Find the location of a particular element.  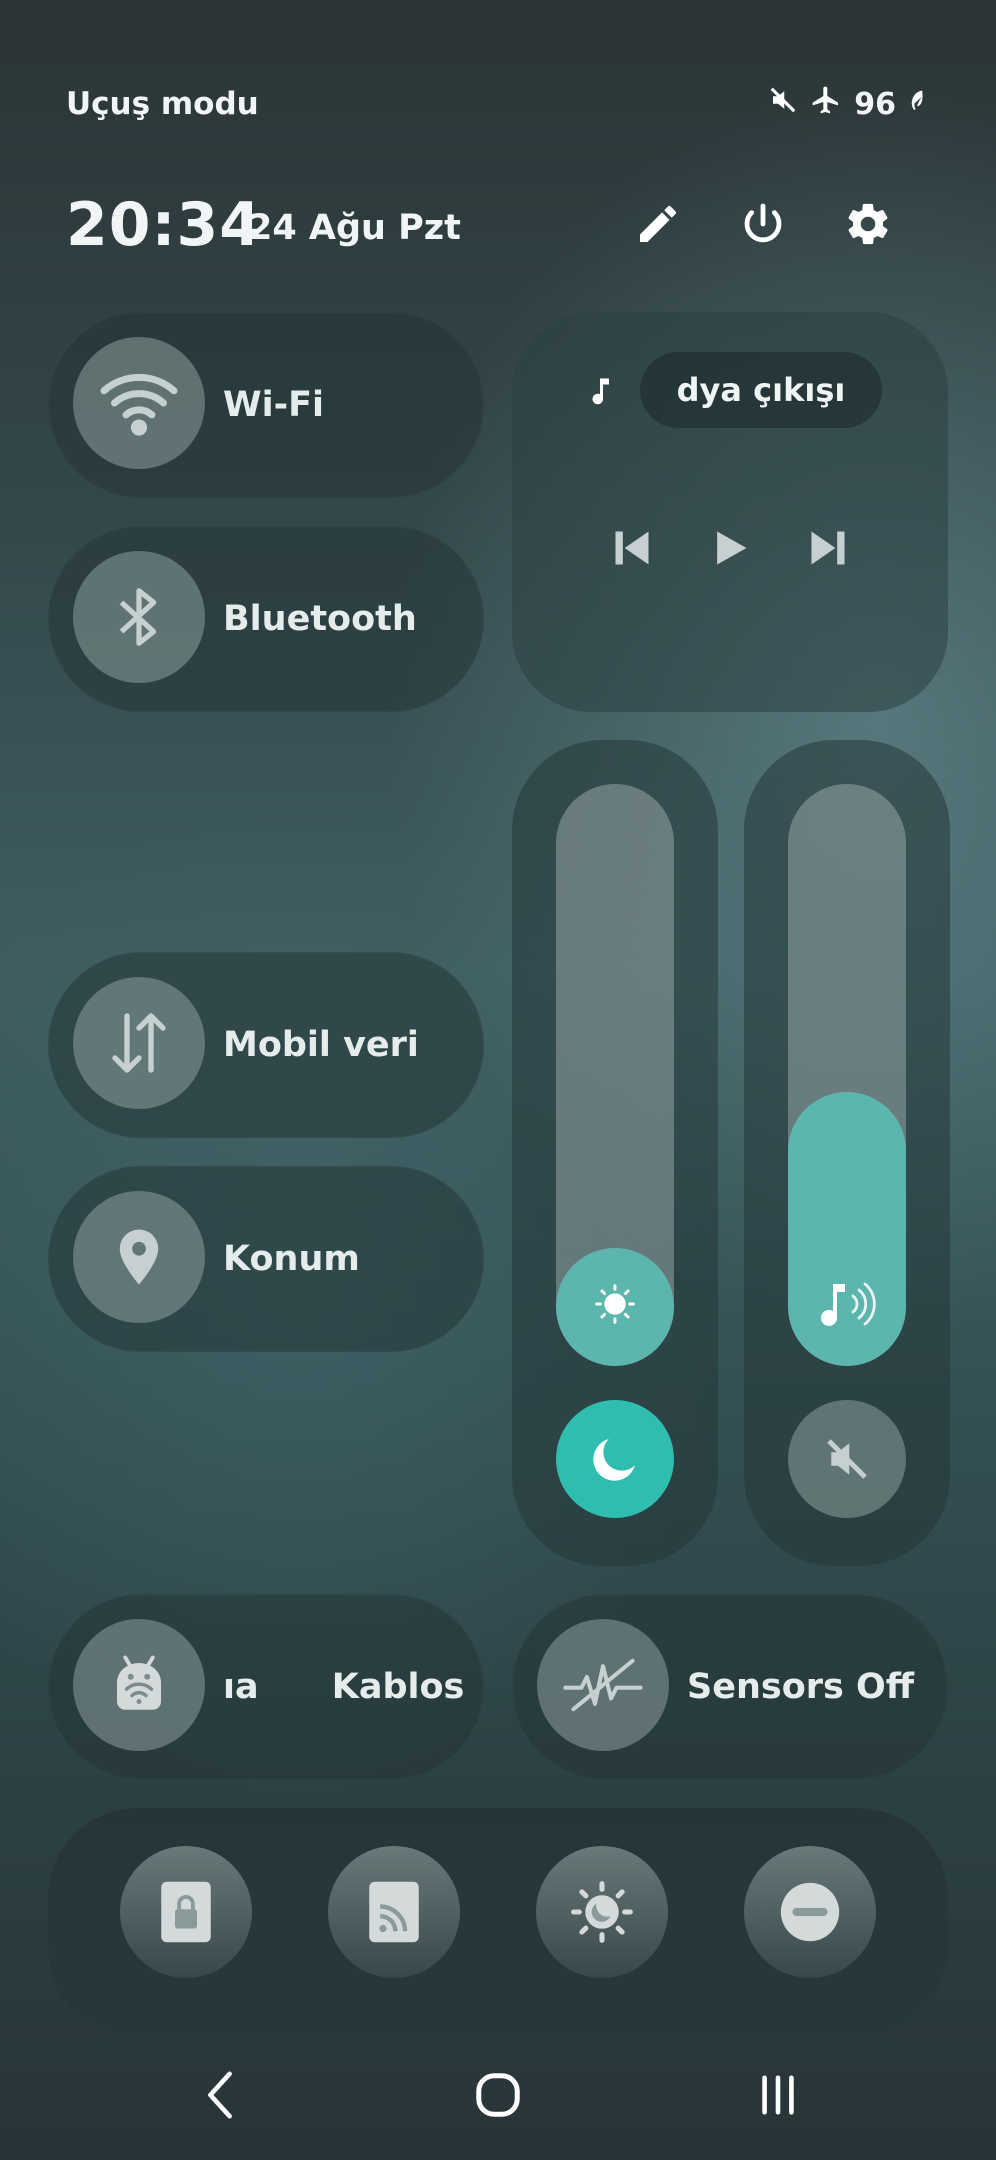

moon-icon is located at coordinates (614, 1460).